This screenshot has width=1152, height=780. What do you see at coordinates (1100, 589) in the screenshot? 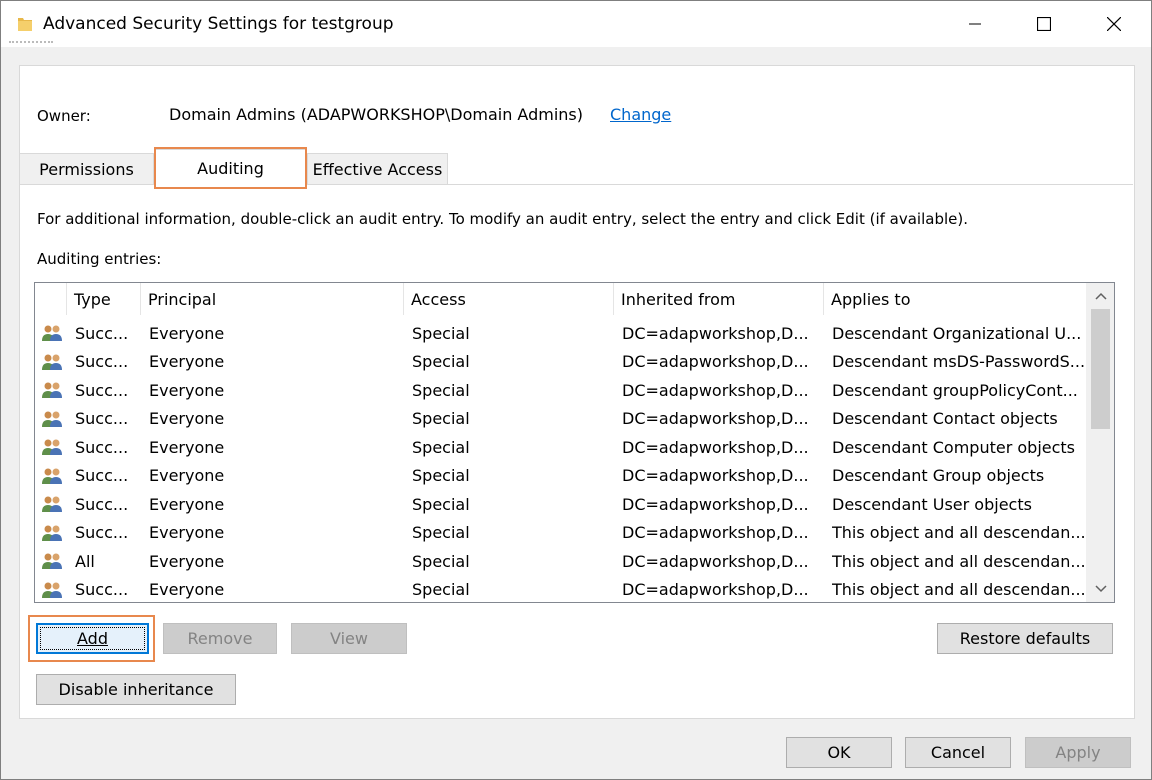
I see `scroll-down-button` at bounding box center [1100, 589].